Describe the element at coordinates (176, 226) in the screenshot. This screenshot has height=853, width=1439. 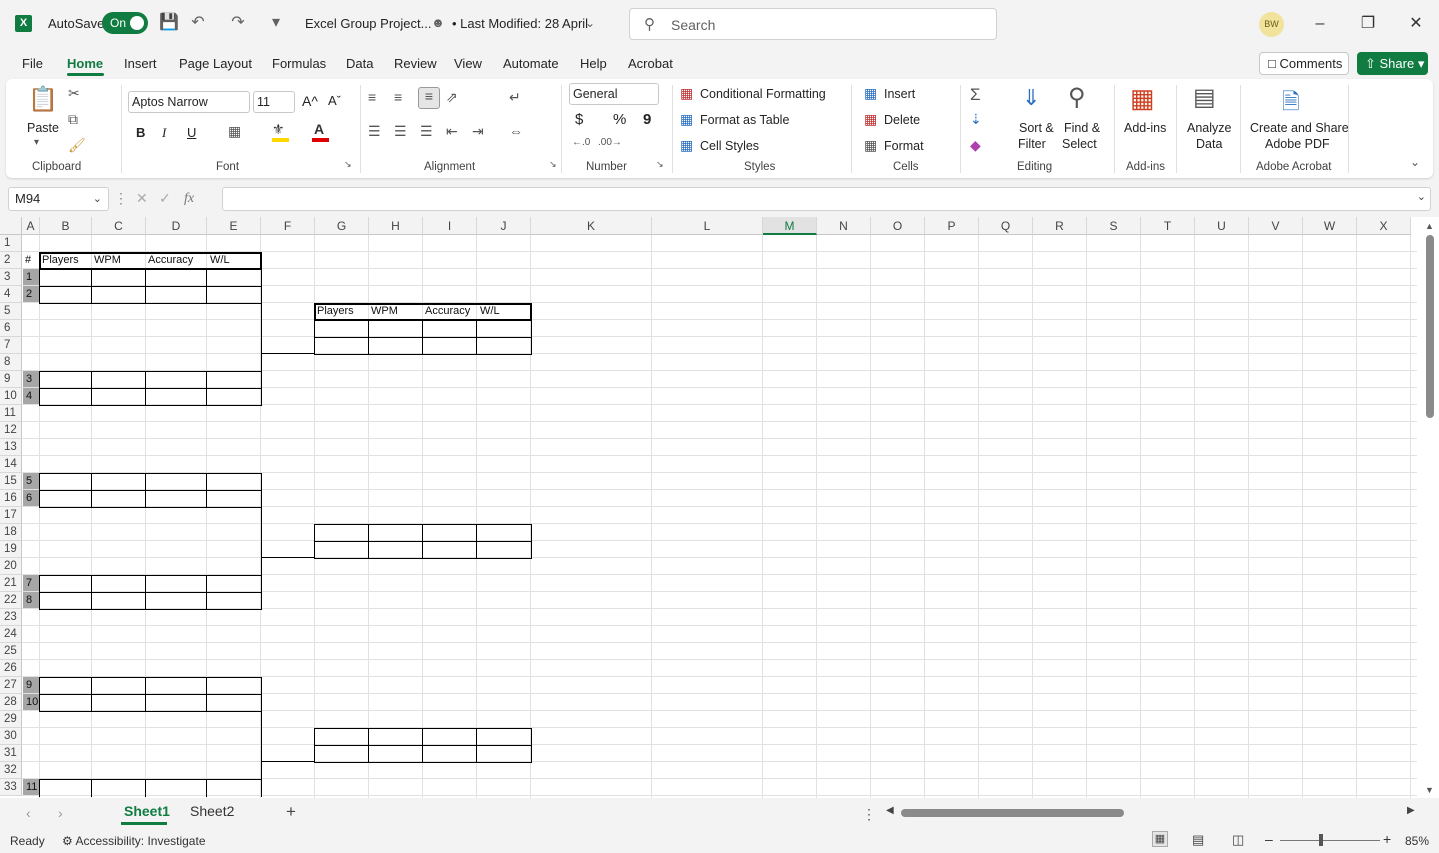
I see `column-header-d: D` at that location.